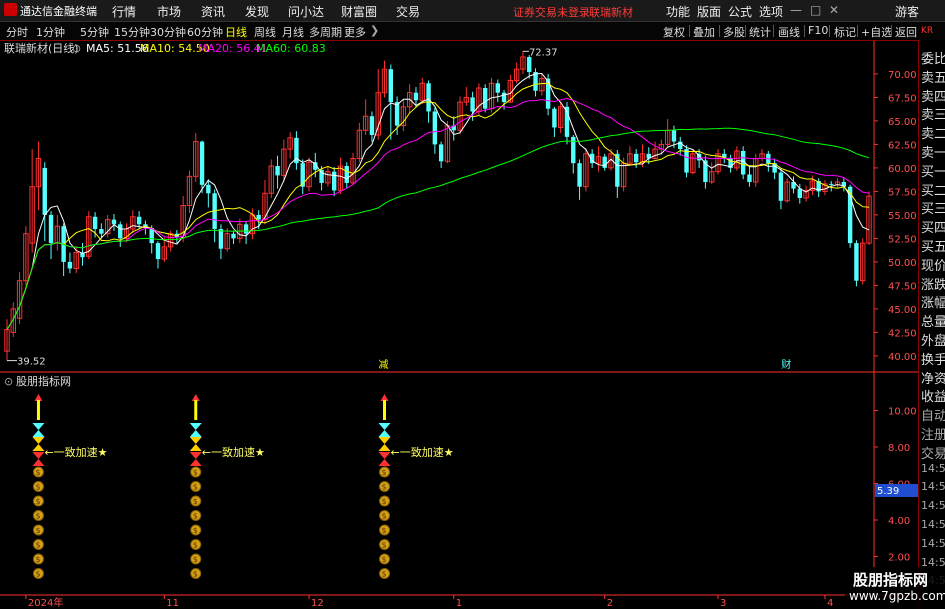 This screenshot has width=945, height=609. Describe the element at coordinates (31, 362) in the screenshot. I see `low-price-label: 39.52` at that location.